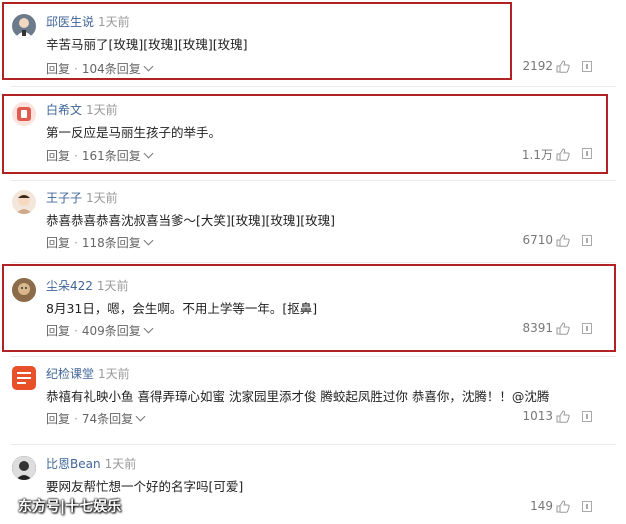 This screenshot has height=524, width=626. Describe the element at coordinates (145, 486) in the screenshot. I see `comment-text: 要网友帮忙想一个好的名字吗[可爱]` at that location.